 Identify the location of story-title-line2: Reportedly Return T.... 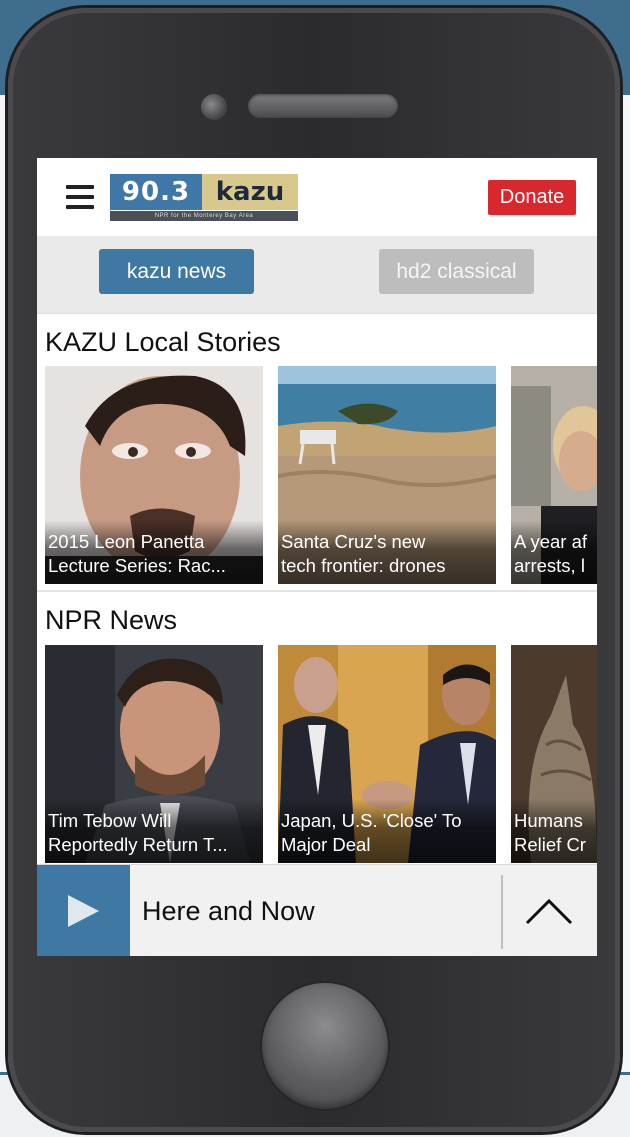
(138, 844).